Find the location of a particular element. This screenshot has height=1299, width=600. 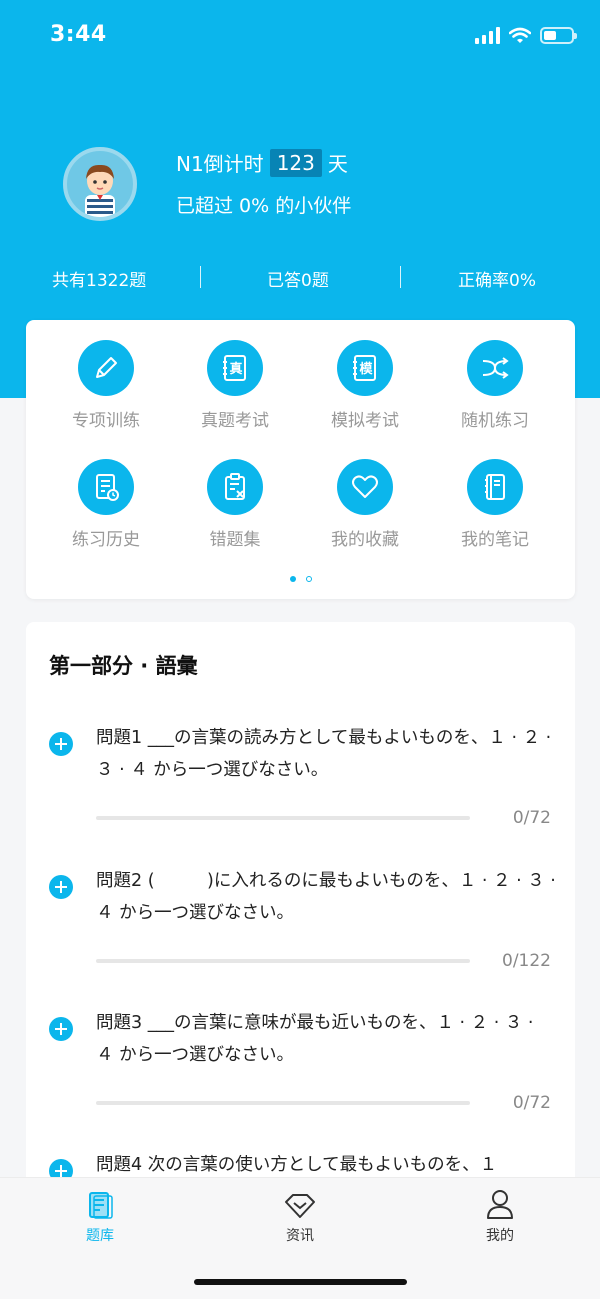

news-icon is located at coordinates (300, 1204).